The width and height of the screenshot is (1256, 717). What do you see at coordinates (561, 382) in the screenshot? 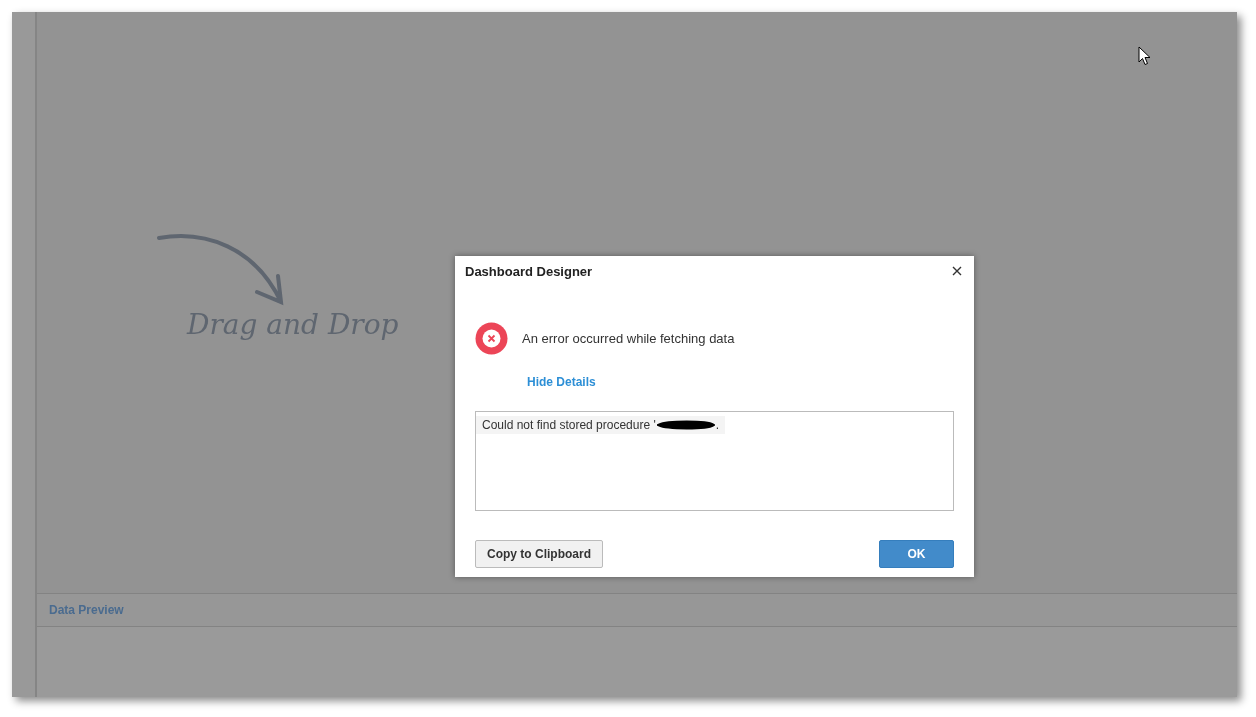
I see `hide-details-link: Hide Details` at bounding box center [561, 382].